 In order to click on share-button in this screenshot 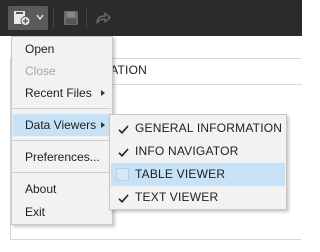, I will do `click(103, 18)`.